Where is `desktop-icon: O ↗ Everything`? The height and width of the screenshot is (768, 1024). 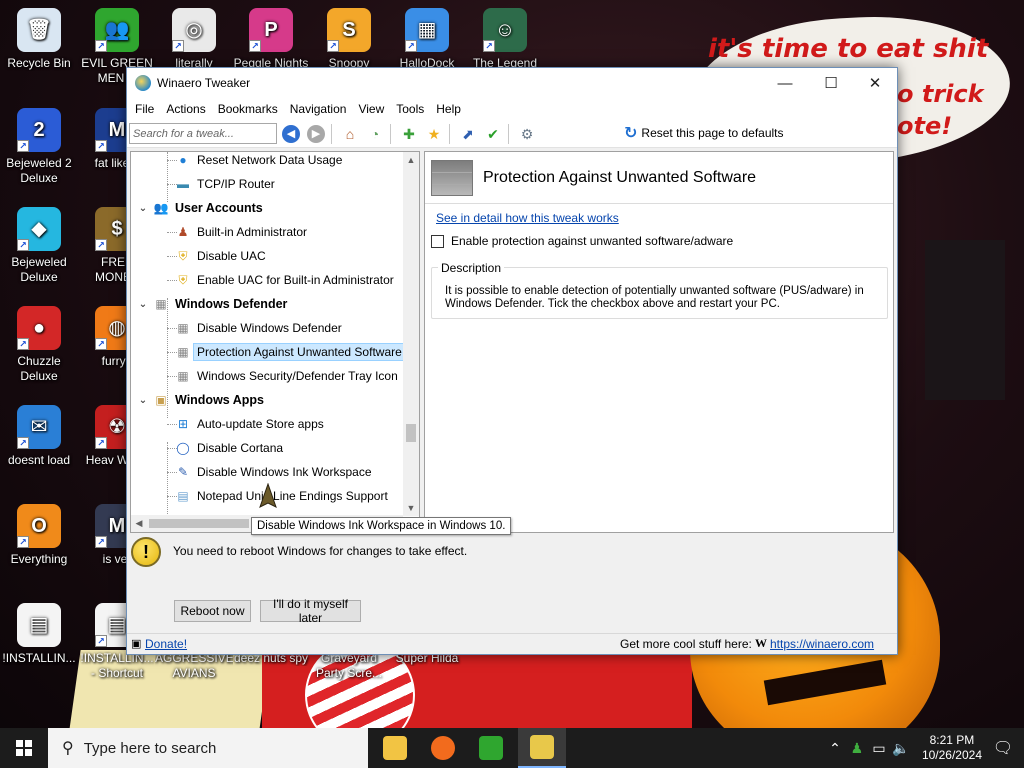 desktop-icon: O ↗ Everything is located at coordinates (39, 535).